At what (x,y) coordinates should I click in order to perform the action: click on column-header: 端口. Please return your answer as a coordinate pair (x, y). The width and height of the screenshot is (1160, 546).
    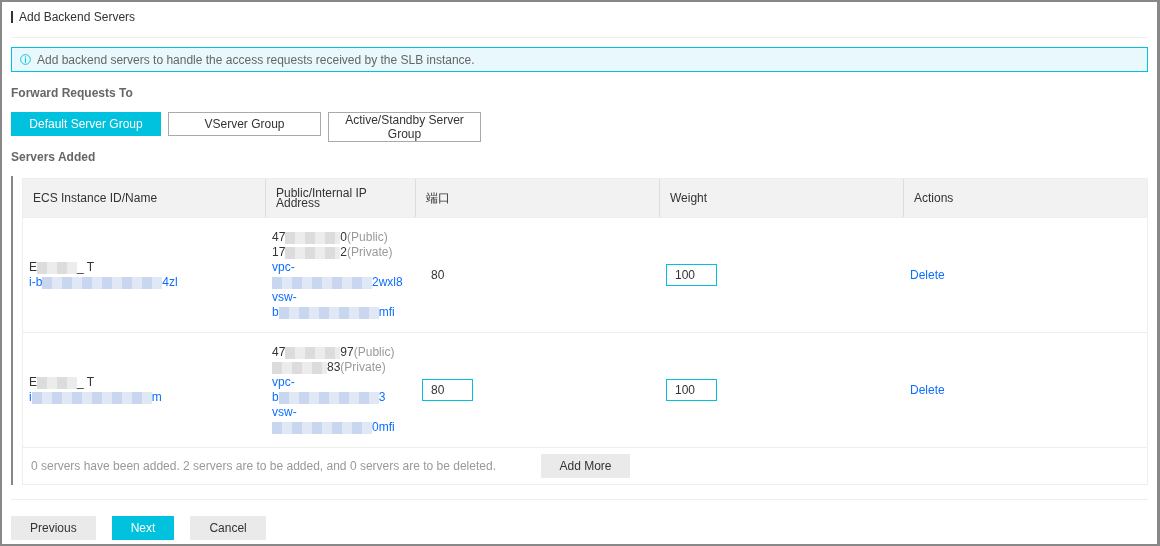
    Looking at the image, I should click on (438, 198).